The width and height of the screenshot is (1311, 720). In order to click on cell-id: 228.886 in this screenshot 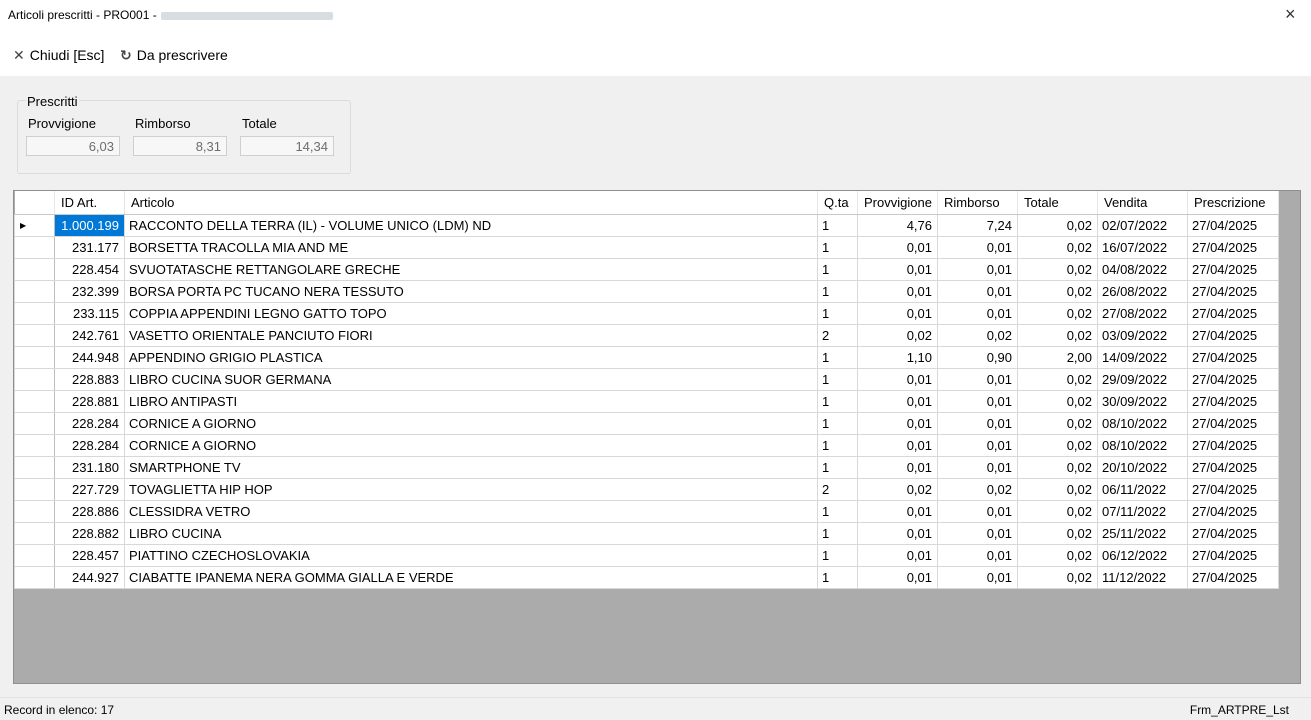, I will do `click(89, 511)`.